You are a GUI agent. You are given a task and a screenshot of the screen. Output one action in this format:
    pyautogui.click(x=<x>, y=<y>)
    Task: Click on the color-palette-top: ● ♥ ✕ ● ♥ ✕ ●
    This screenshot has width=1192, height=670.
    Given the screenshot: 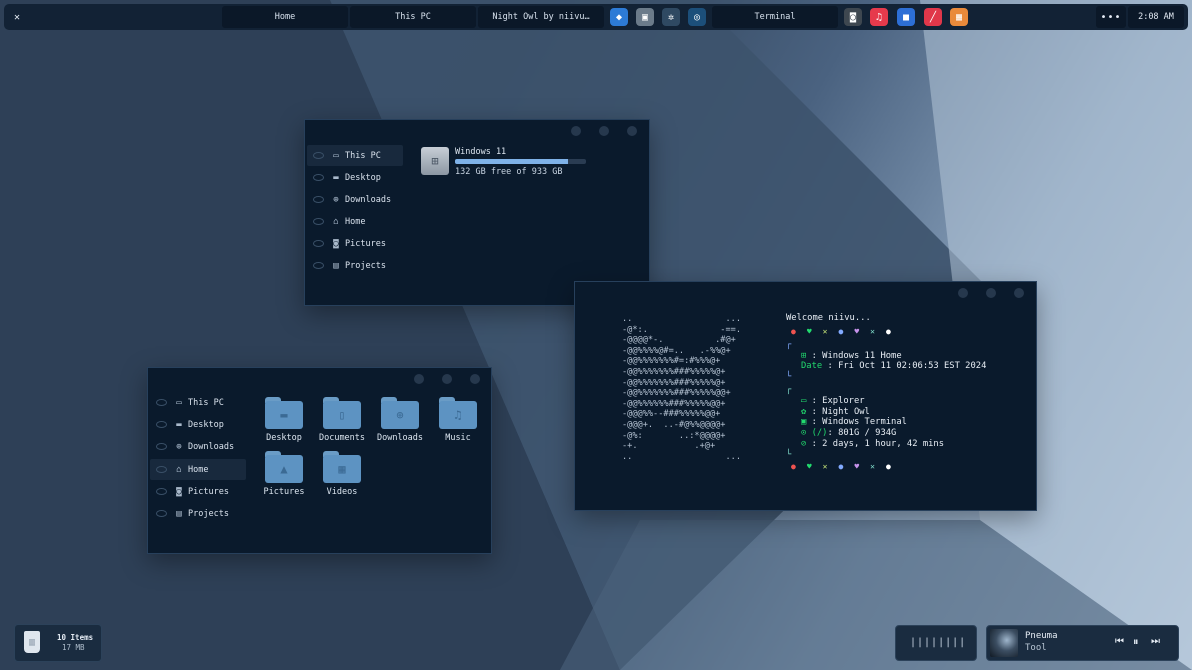 What is the action you would take?
    pyautogui.click(x=888, y=331)
    